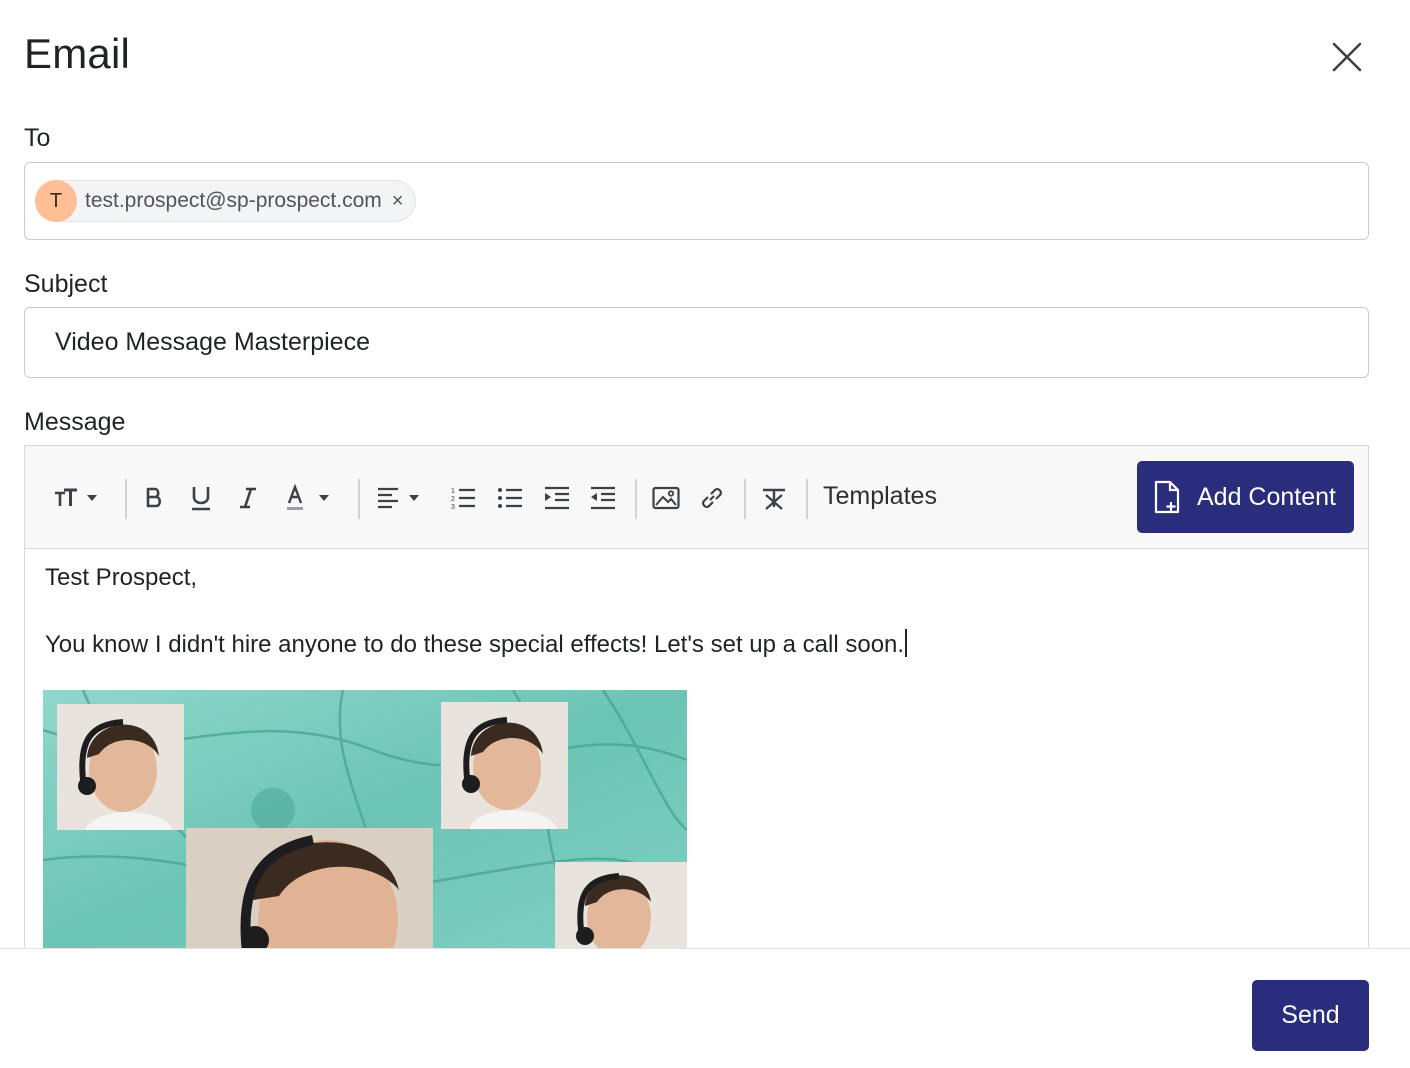 This screenshot has height=1068, width=1410. I want to click on insert-link-button, so click(712, 498).